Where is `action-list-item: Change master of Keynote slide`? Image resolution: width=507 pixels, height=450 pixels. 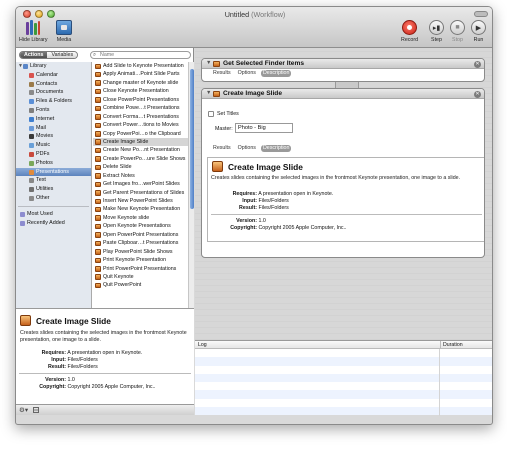 action-list-item: Change master of Keynote slide is located at coordinates (140, 83).